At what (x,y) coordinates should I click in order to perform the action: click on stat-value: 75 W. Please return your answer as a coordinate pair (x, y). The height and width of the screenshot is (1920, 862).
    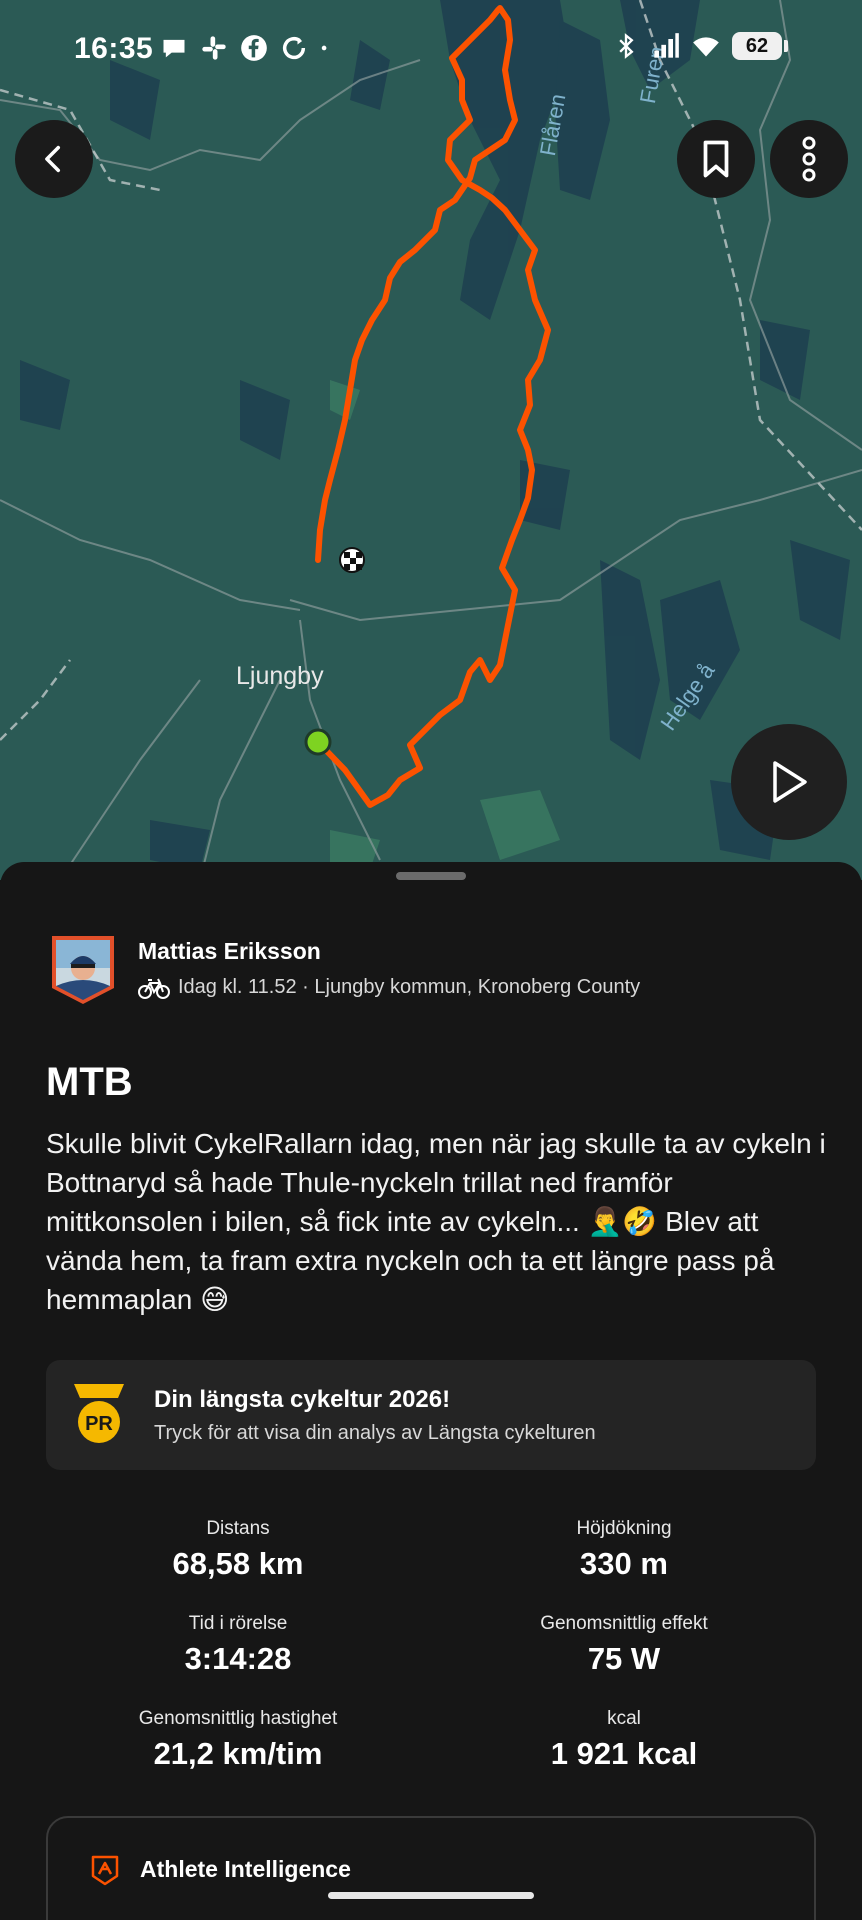
    Looking at the image, I should click on (624, 1658).